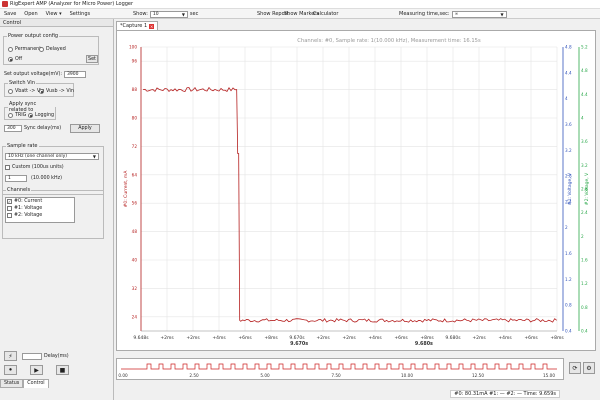  What do you see at coordinates (54, 14) in the screenshot?
I see `menu-view: View ▾` at bounding box center [54, 14].